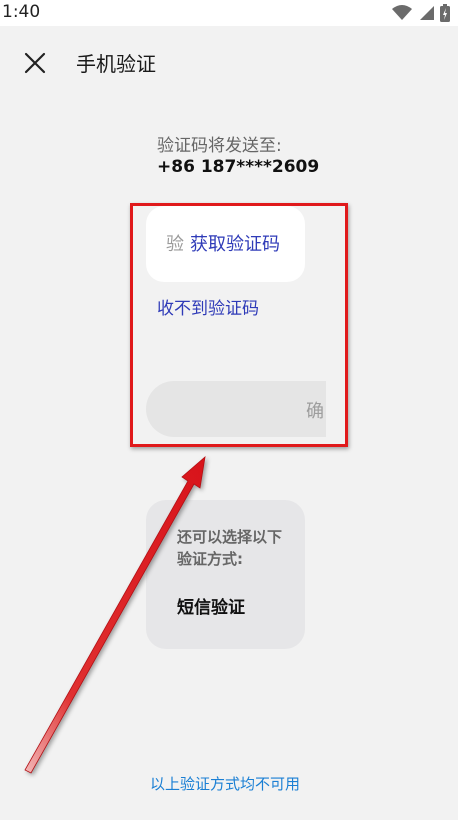 The width and height of the screenshot is (458, 820). Describe the element at coordinates (239, 325) in the screenshot. I see `highlight-box` at that location.